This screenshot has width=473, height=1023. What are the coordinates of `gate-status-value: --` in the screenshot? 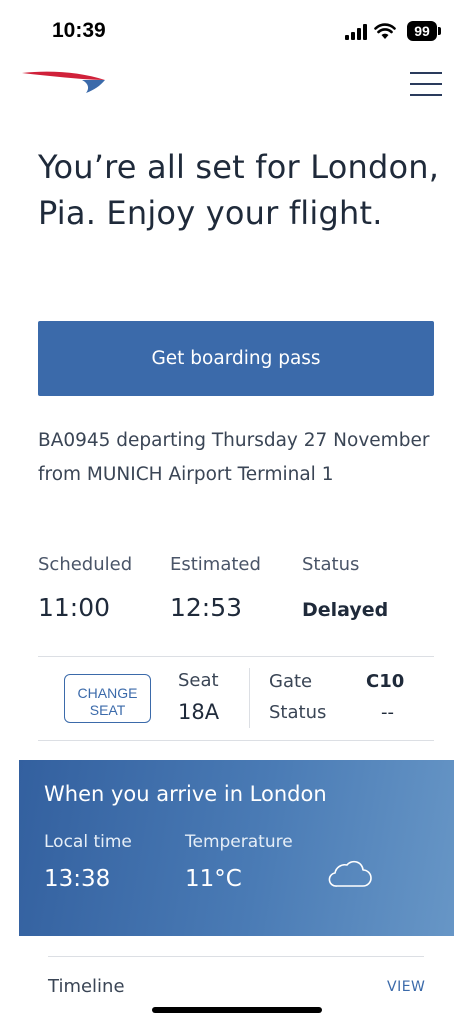 It's located at (387, 712).